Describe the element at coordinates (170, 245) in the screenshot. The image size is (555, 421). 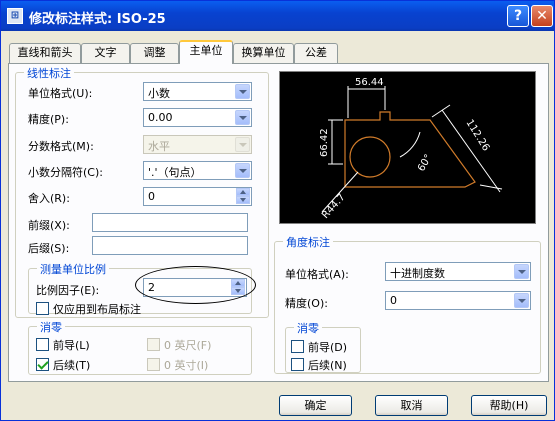
I see `suffix-input` at that location.